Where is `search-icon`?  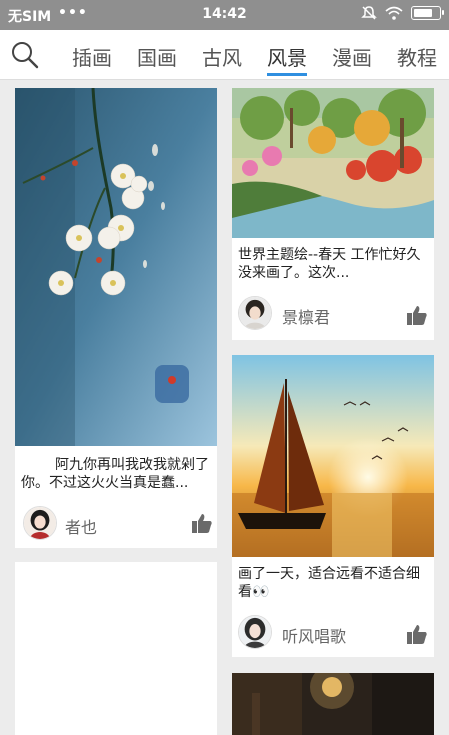
search-icon is located at coordinates (25, 55).